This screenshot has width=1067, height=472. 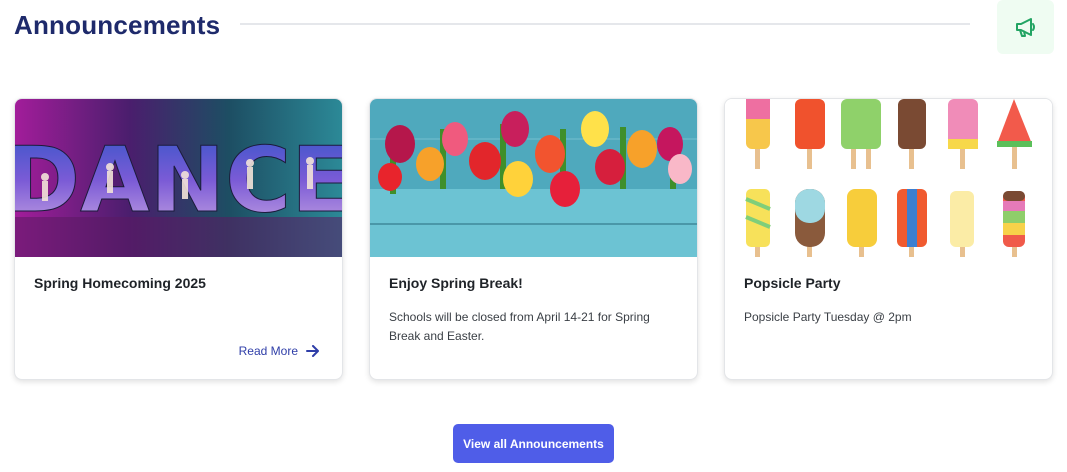 What do you see at coordinates (120, 283) in the screenshot?
I see `card-title: Spring Homecoming 2025` at bounding box center [120, 283].